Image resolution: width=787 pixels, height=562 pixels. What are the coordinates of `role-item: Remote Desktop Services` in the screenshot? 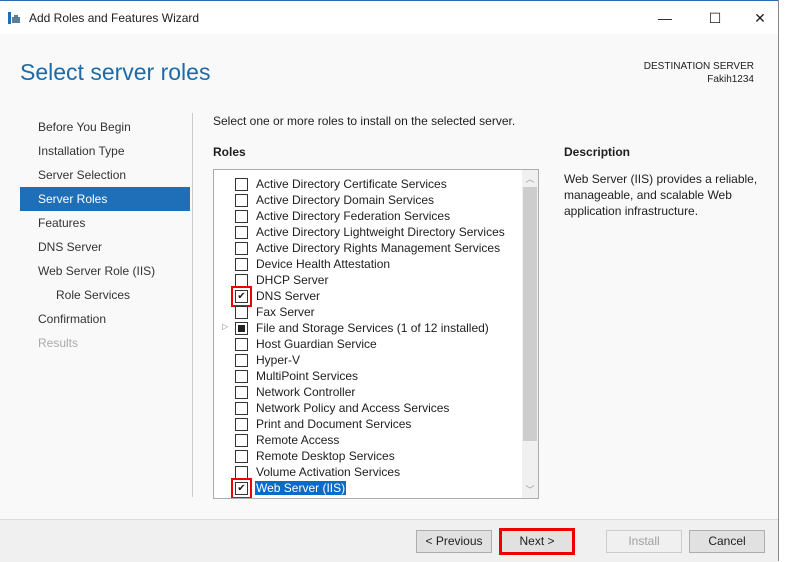 It's located at (368, 456).